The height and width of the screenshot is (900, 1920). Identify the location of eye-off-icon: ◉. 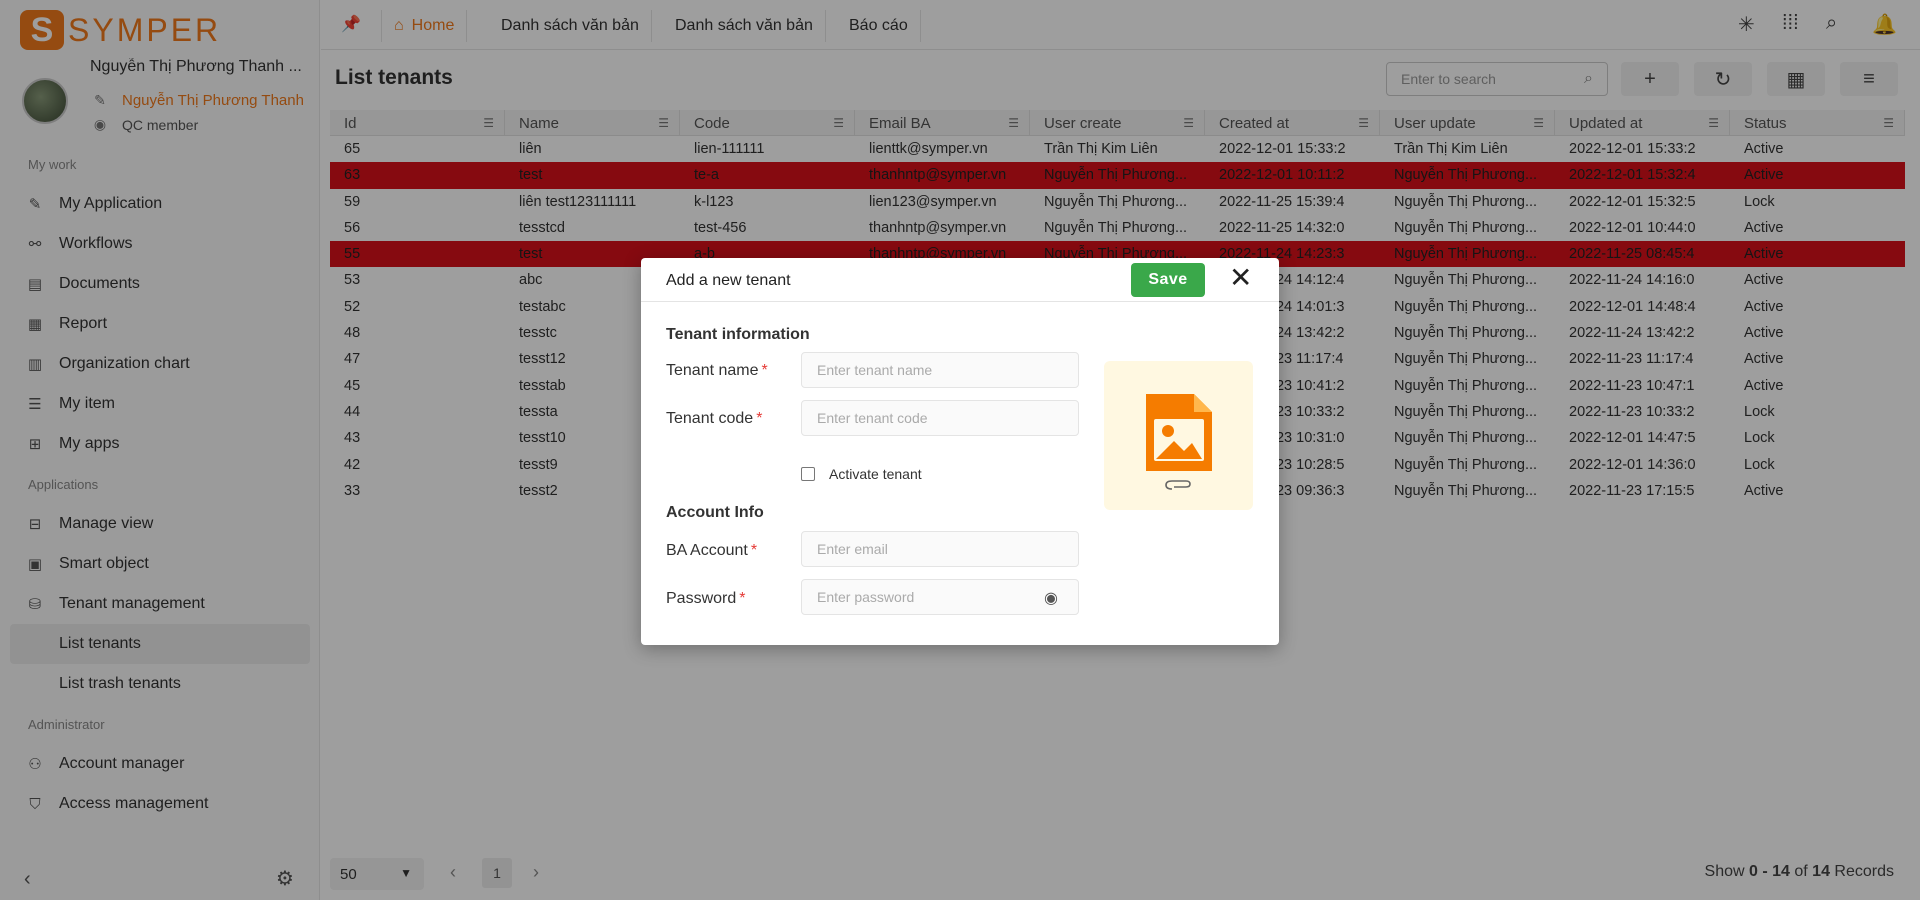
(1051, 598).